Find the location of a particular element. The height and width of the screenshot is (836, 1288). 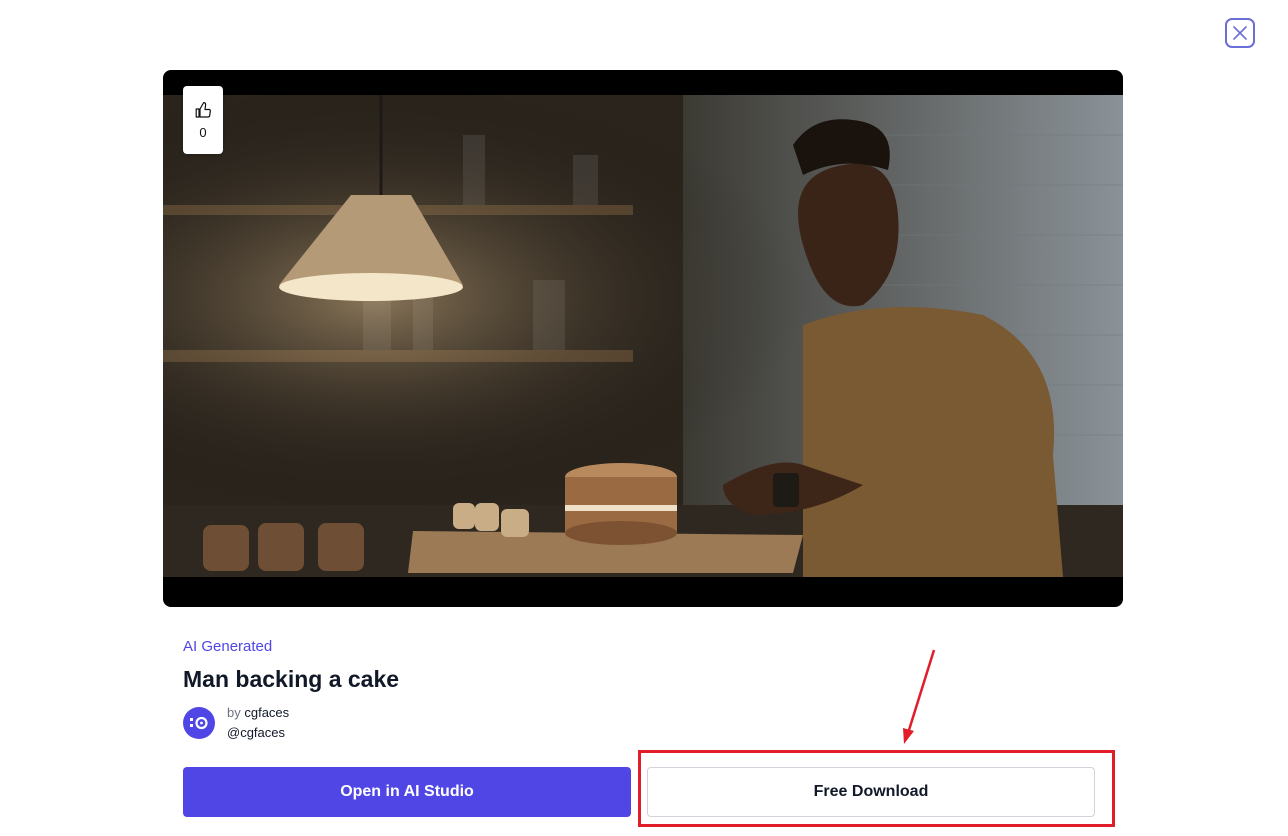

close-icon is located at coordinates (1240, 33).